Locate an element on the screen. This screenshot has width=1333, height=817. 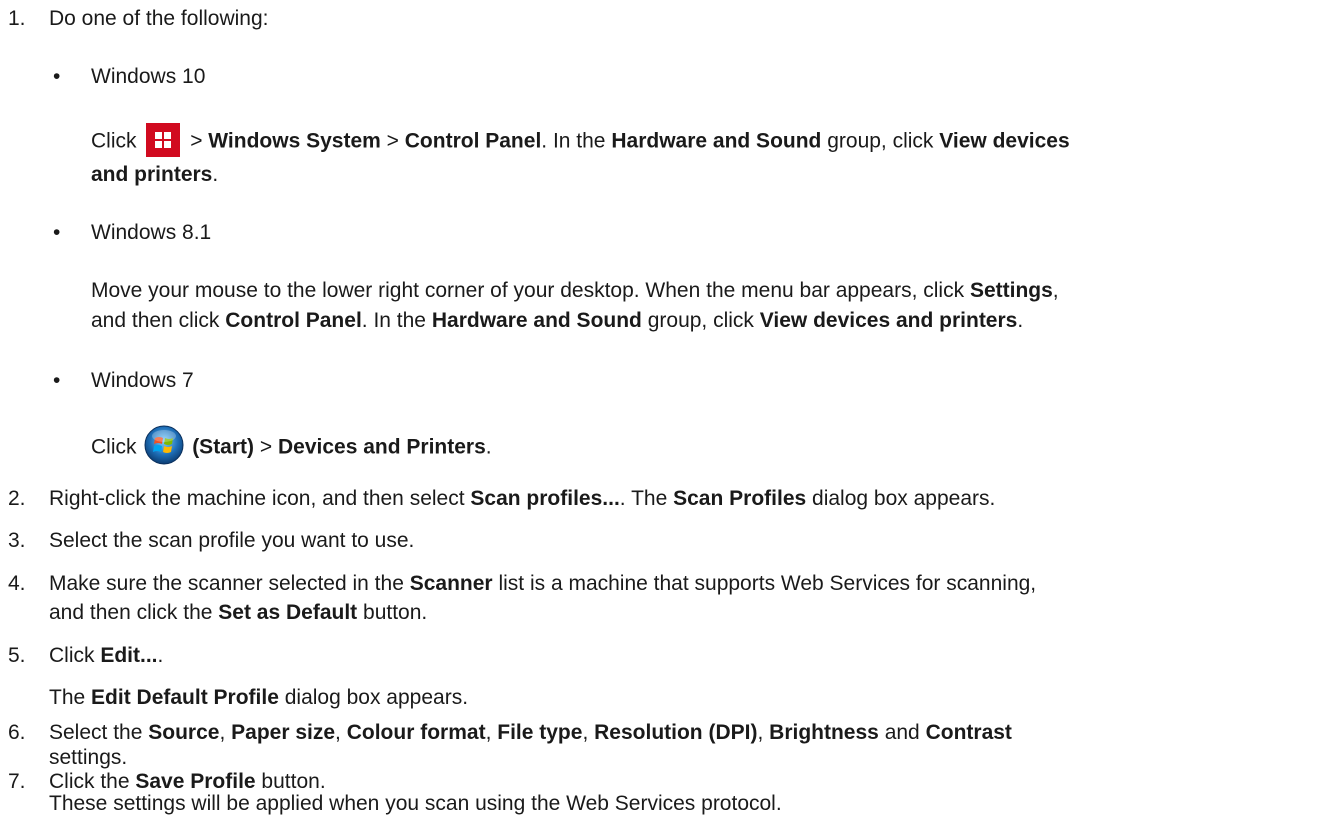
colour-format-term: Colour format is located at coordinates (416, 732).